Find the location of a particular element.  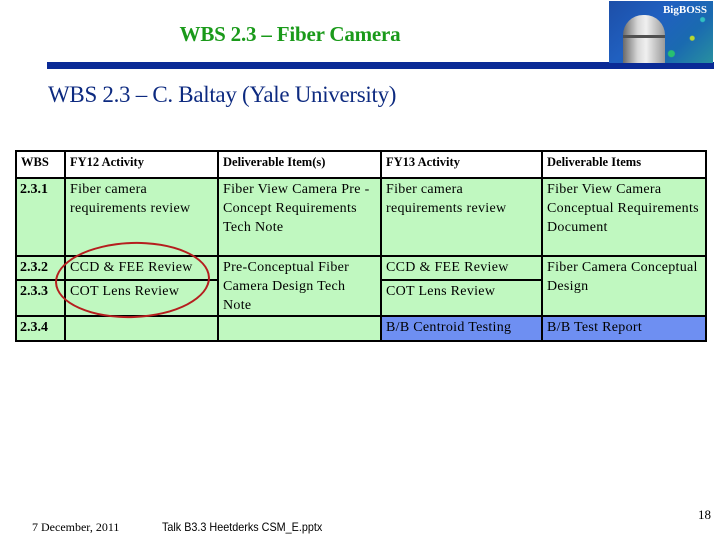

fy13-activity-cell: COT Lens Review is located at coordinates (461, 298).